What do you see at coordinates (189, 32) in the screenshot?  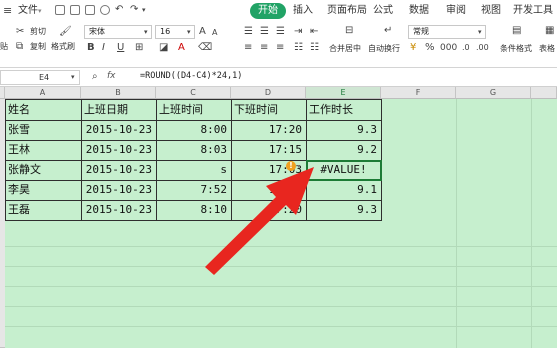 I see `font-size-dropdown-icon: ▾` at bounding box center [189, 32].